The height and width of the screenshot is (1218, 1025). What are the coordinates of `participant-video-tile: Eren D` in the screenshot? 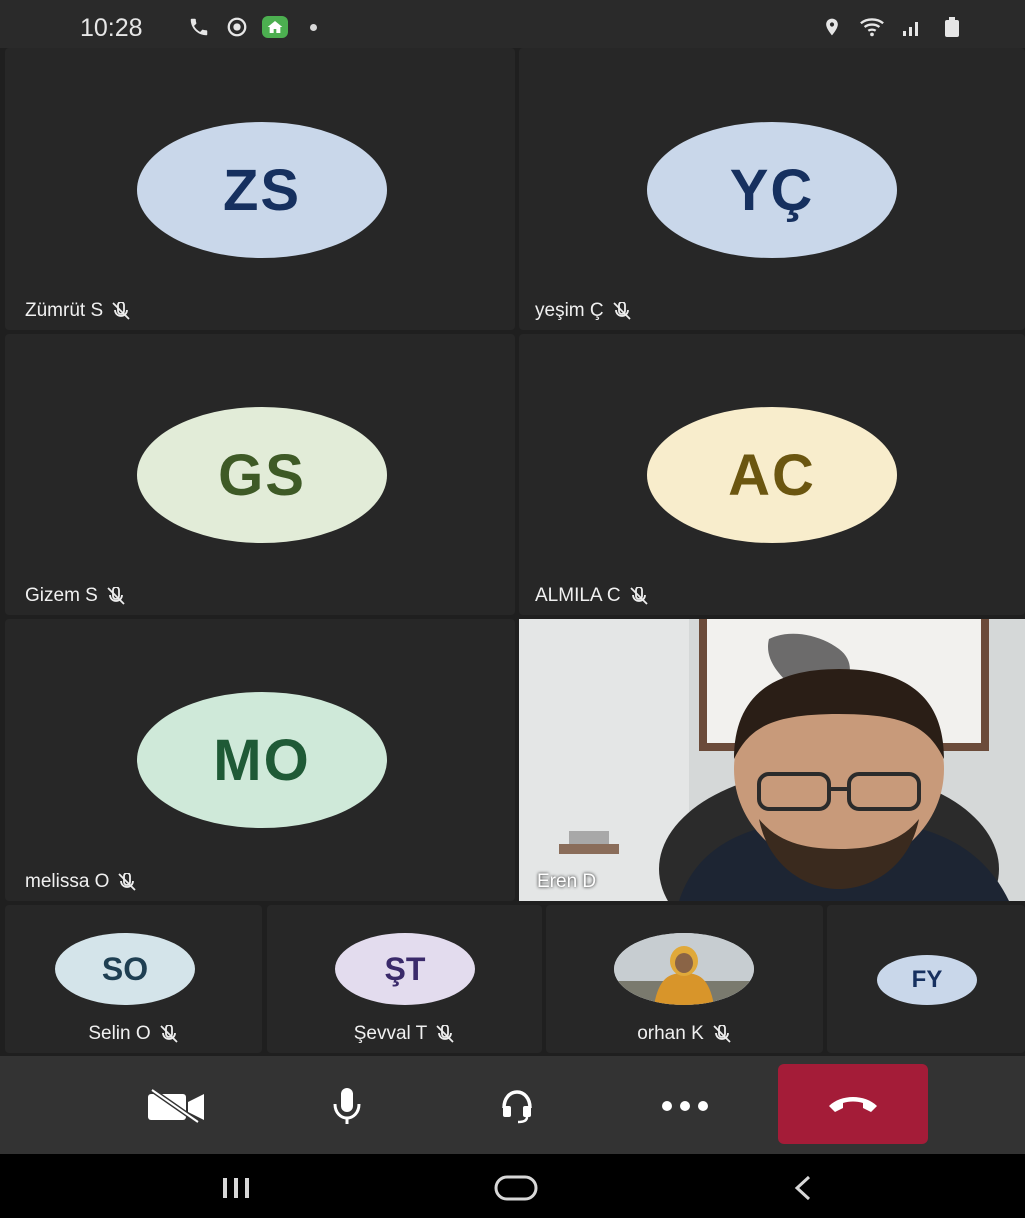 It's located at (772, 760).